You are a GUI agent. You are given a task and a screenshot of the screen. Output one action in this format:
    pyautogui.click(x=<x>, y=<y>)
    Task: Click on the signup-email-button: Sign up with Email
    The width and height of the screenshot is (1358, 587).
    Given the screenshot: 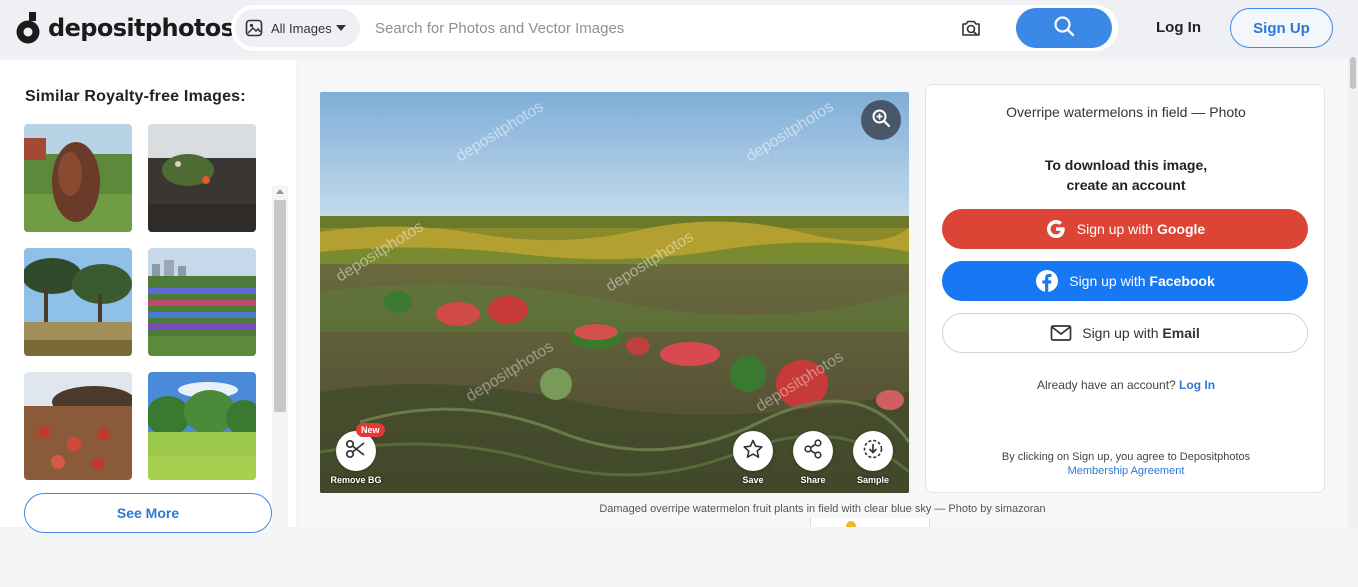 What is the action you would take?
    pyautogui.click(x=1125, y=333)
    